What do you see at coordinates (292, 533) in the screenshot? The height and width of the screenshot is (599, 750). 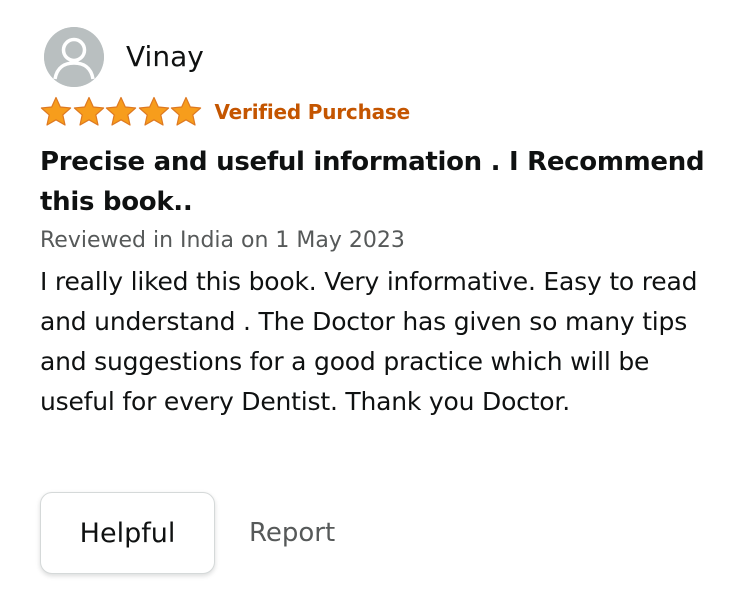 I see `report-link: Report` at bounding box center [292, 533].